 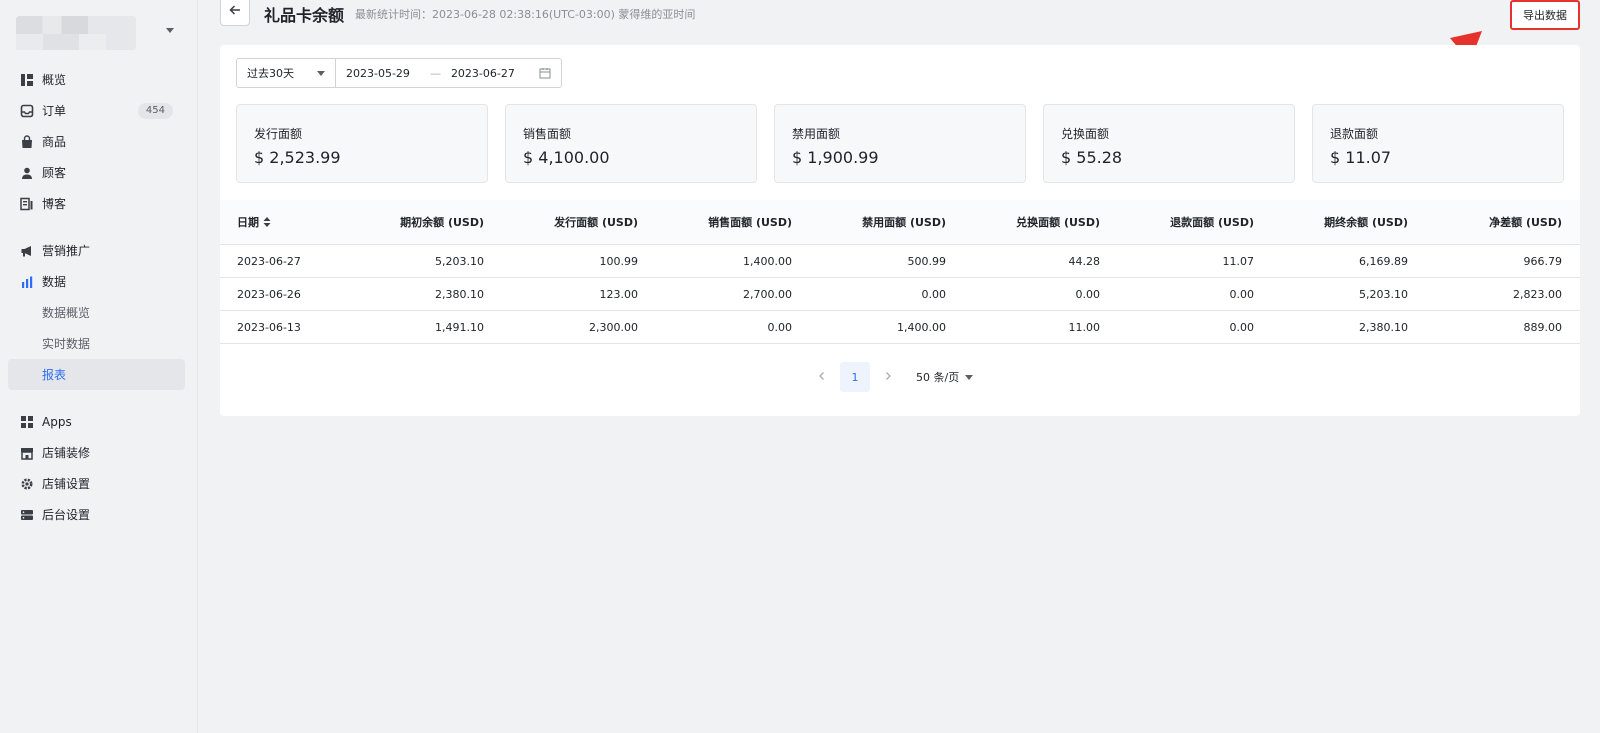 What do you see at coordinates (27, 282) in the screenshot?
I see `bar-chart-icon` at bounding box center [27, 282].